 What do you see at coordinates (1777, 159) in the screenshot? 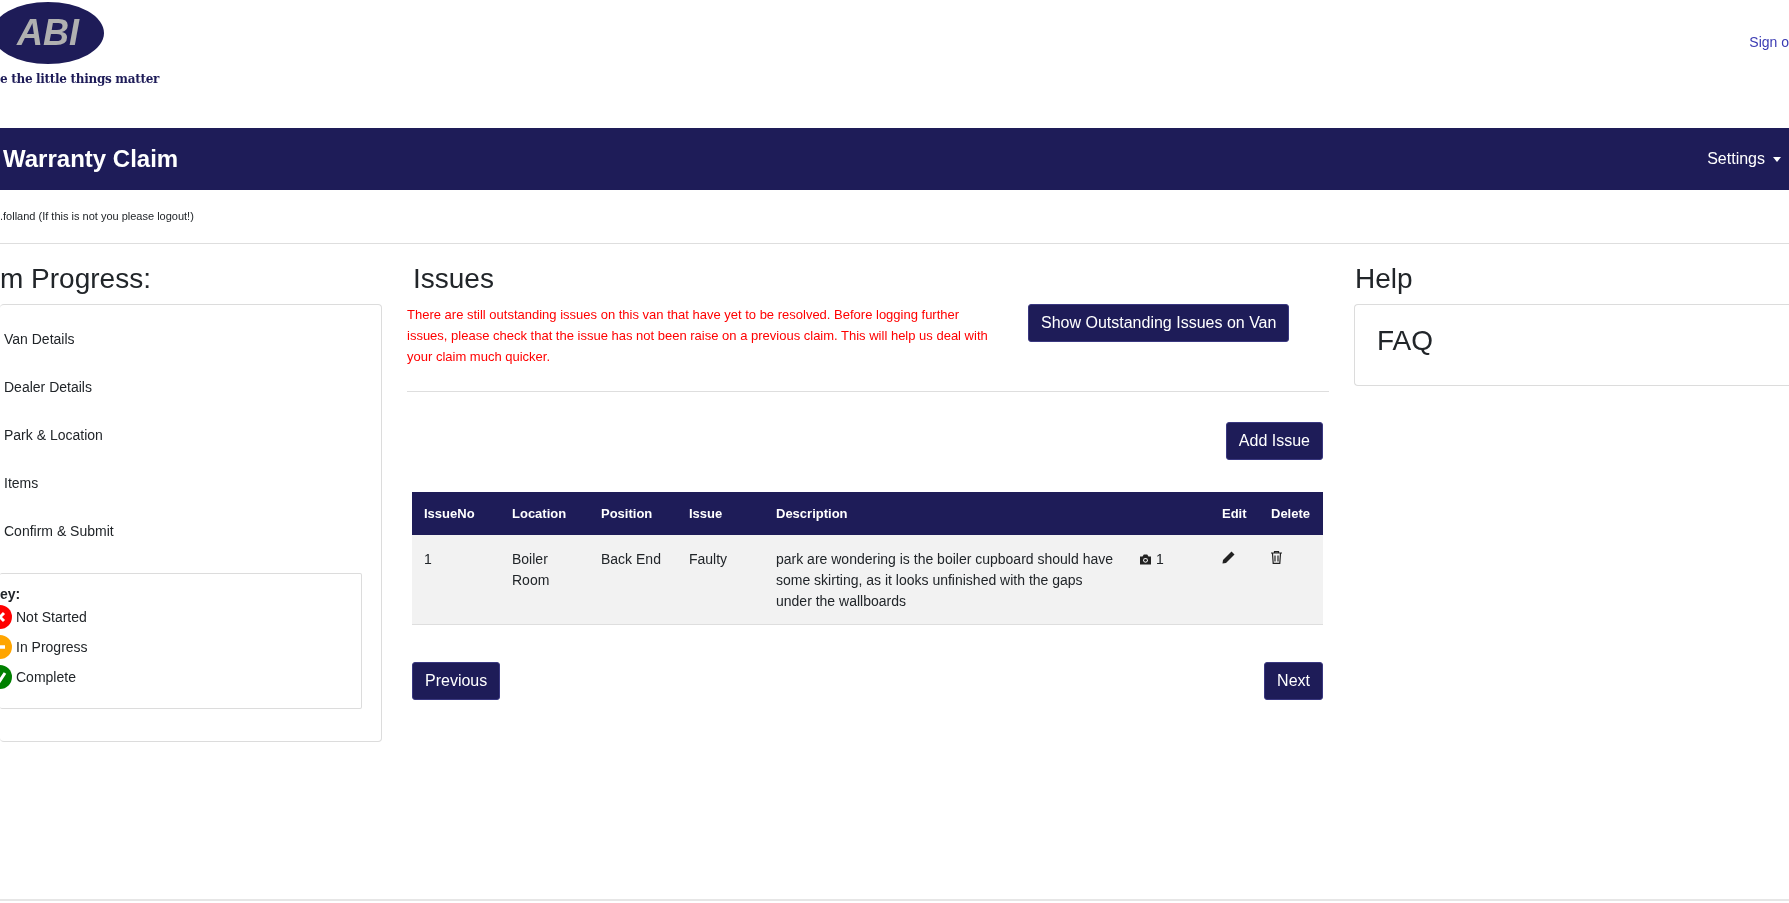
I see `caret-icon` at bounding box center [1777, 159].